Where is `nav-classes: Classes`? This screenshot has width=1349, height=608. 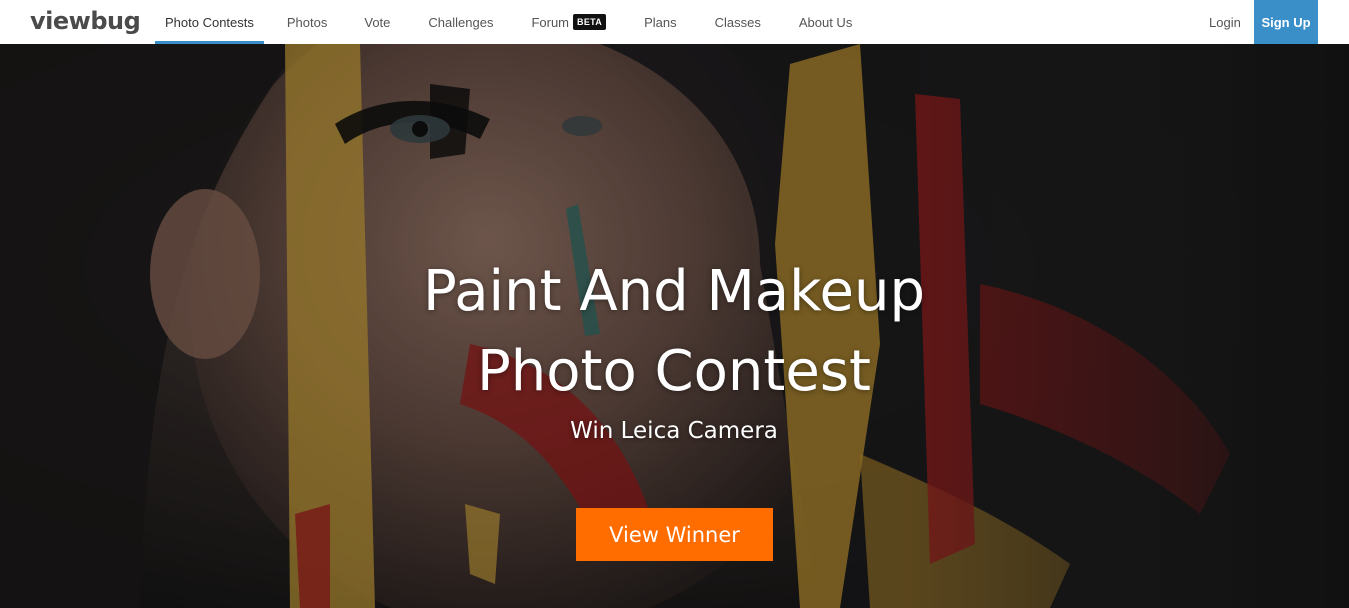 nav-classes: Classes is located at coordinates (738, 22).